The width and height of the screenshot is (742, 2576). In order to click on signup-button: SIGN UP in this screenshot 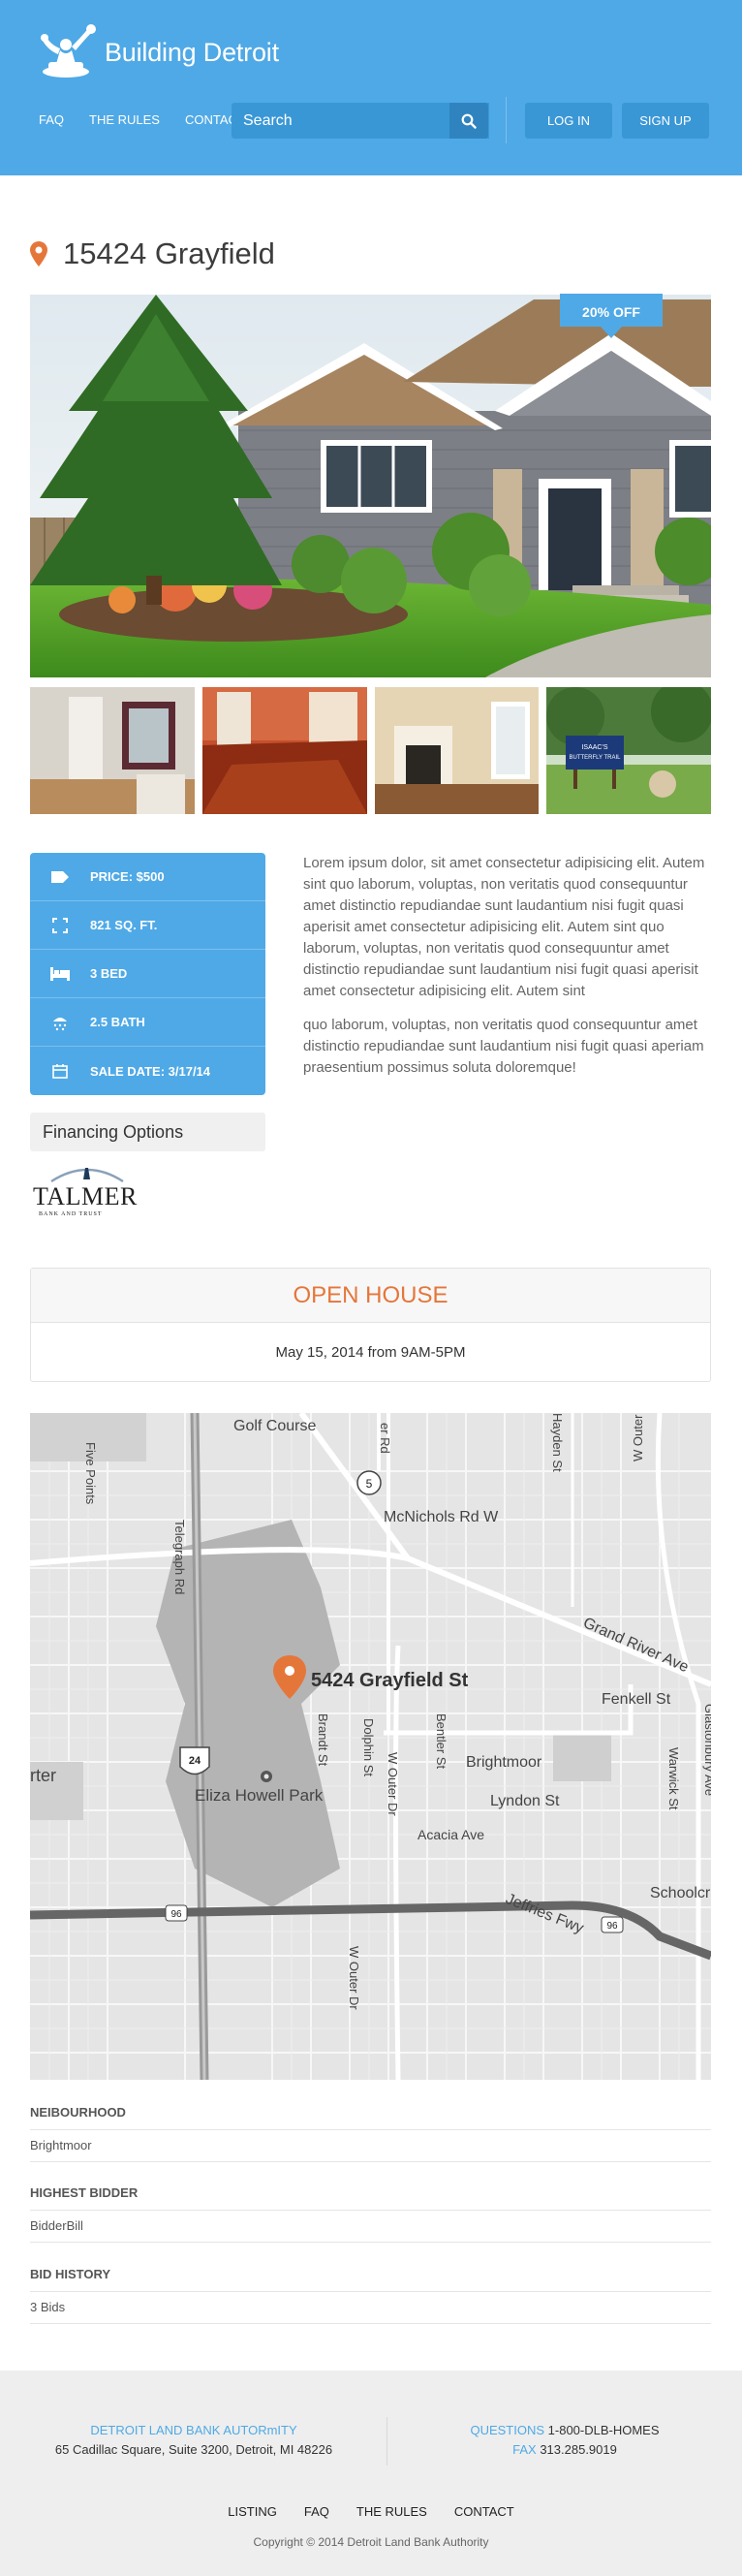, I will do `click(665, 121)`.